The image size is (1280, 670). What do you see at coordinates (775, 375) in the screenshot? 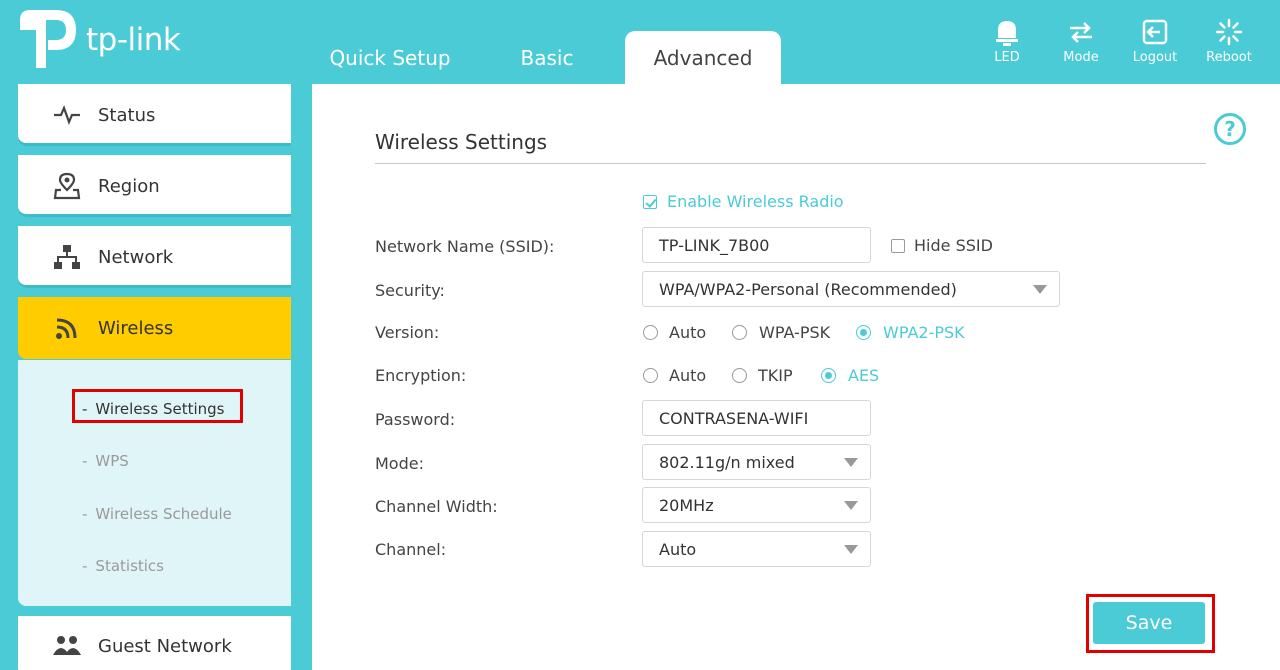
I see `encryption-tkip-label: TKIP` at bounding box center [775, 375].